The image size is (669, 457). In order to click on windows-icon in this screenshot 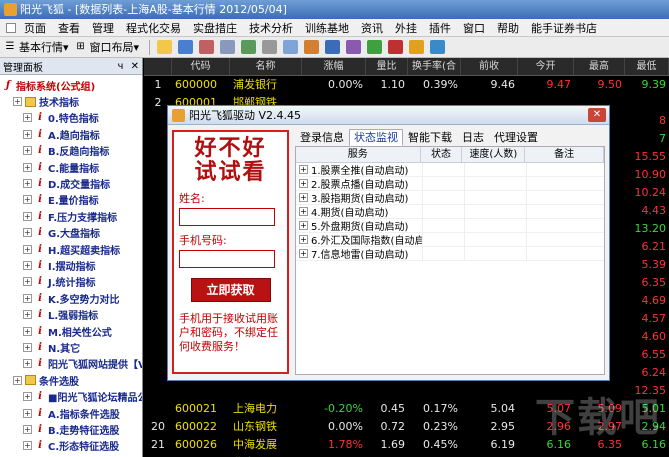, I will do `click(333, 47)`.